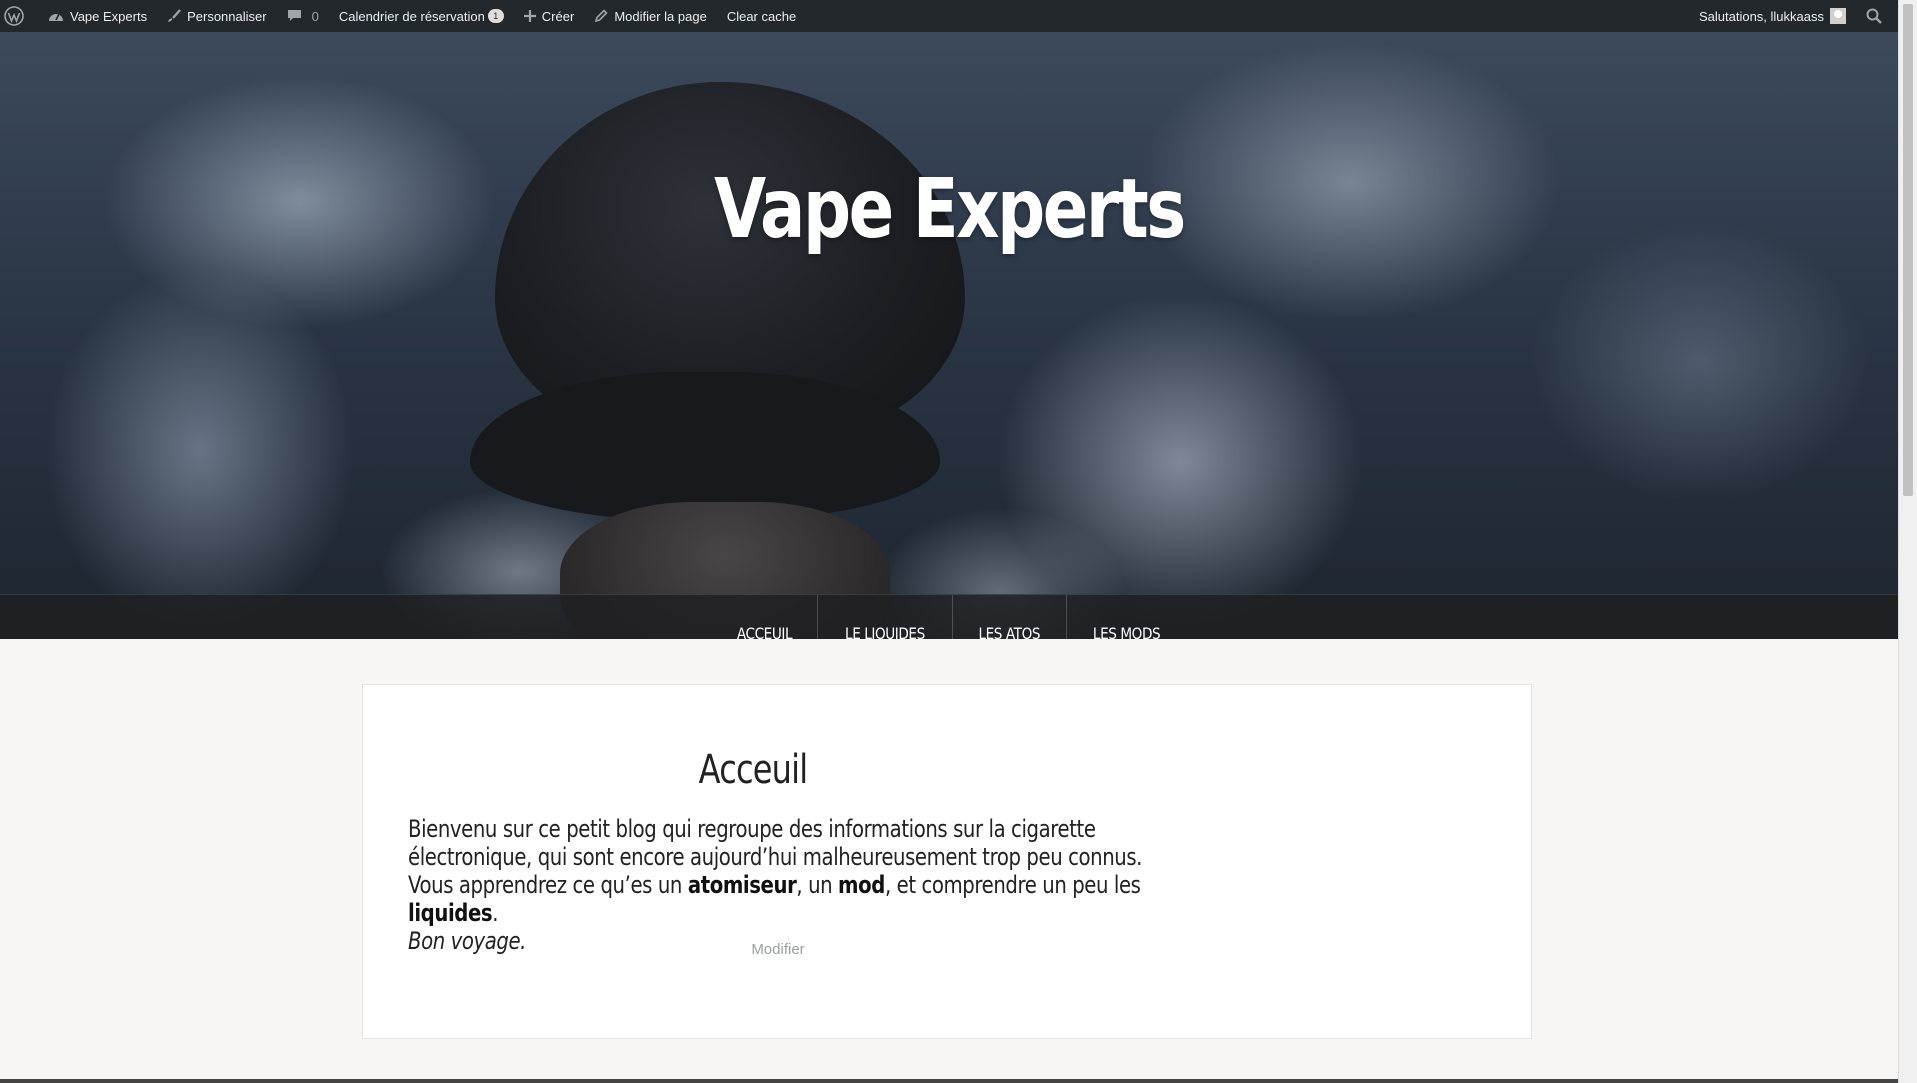 The image size is (1917, 1083). I want to click on clear-cache-label: Clear cache, so click(761, 16).